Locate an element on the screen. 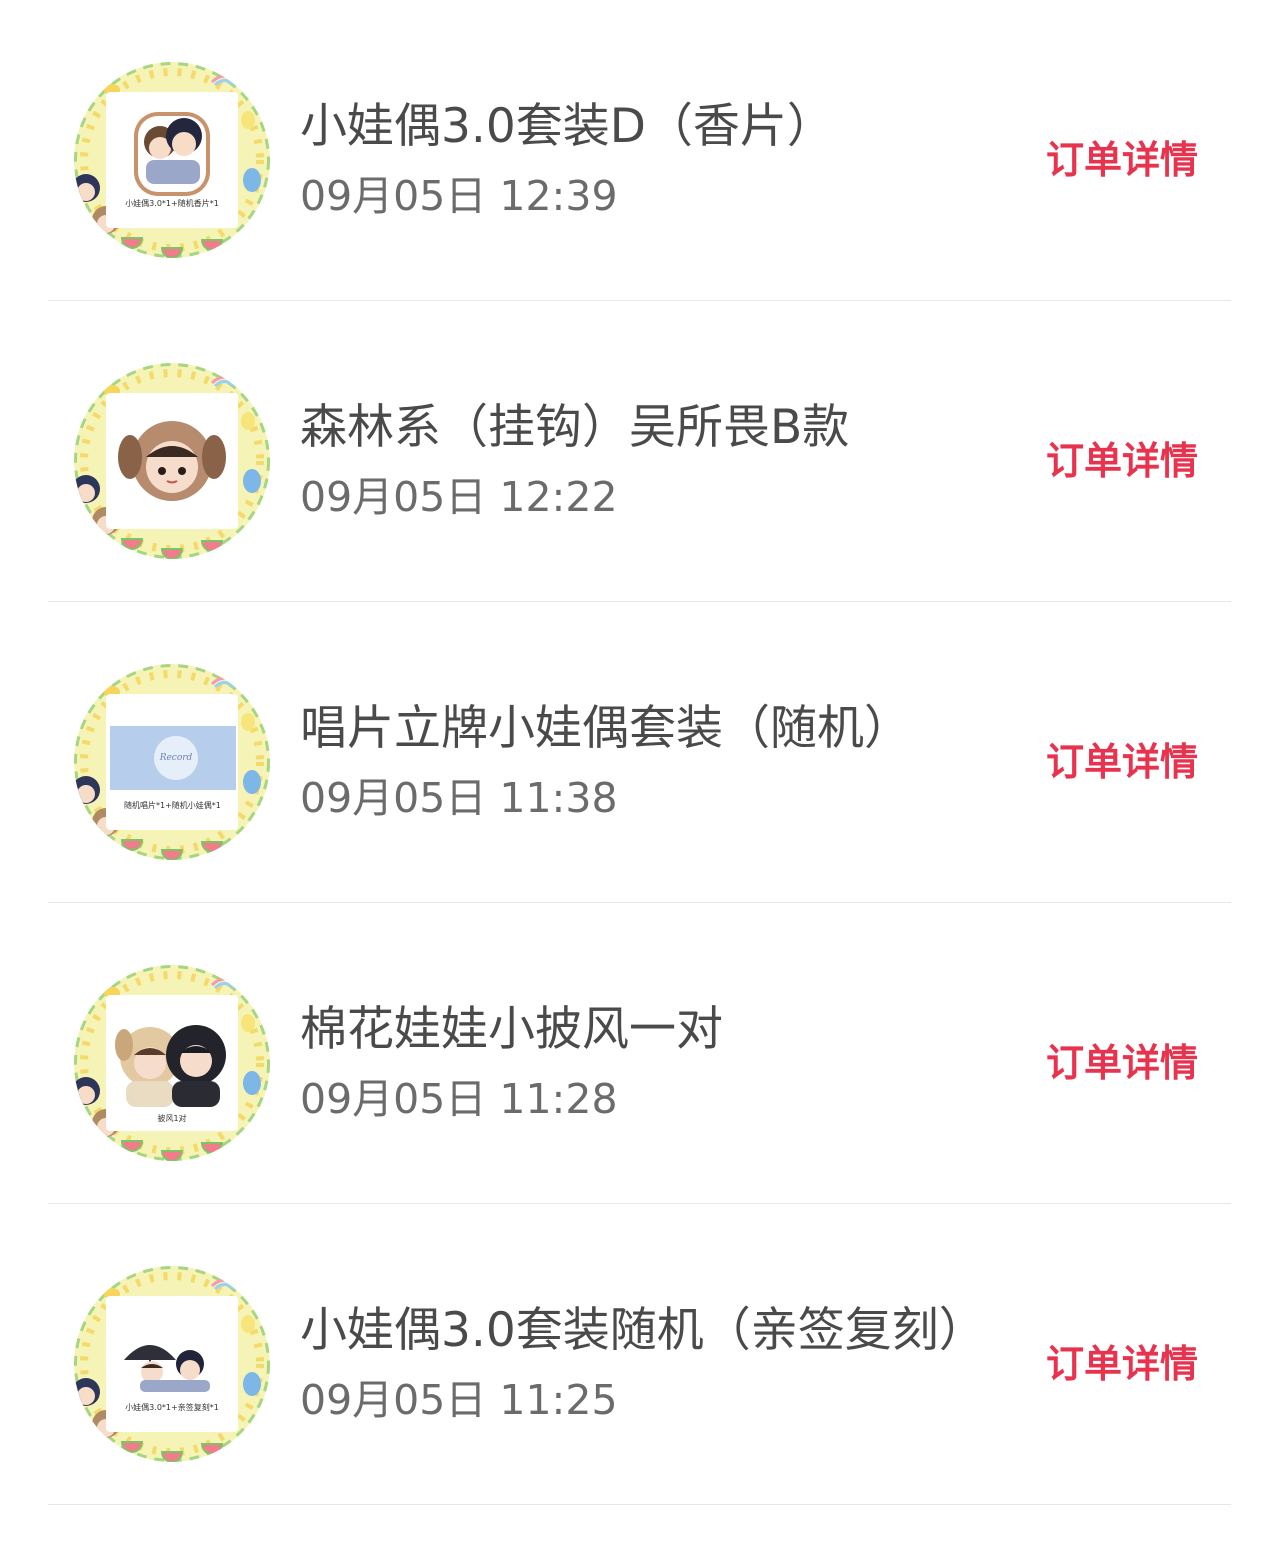  product-thumbnail: 小娃偶3.0*1+亲签复刻*1 is located at coordinates (172, 1364).